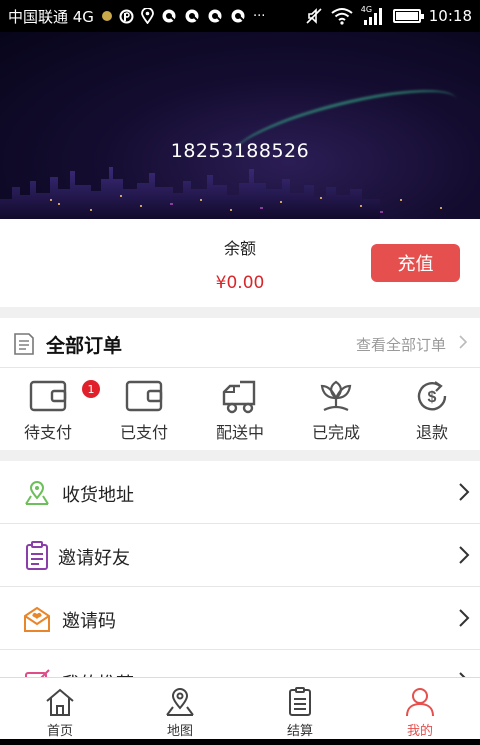 Image resolution: width=480 pixels, height=745 pixels. I want to click on order-status-label: 已支付, so click(143, 432).